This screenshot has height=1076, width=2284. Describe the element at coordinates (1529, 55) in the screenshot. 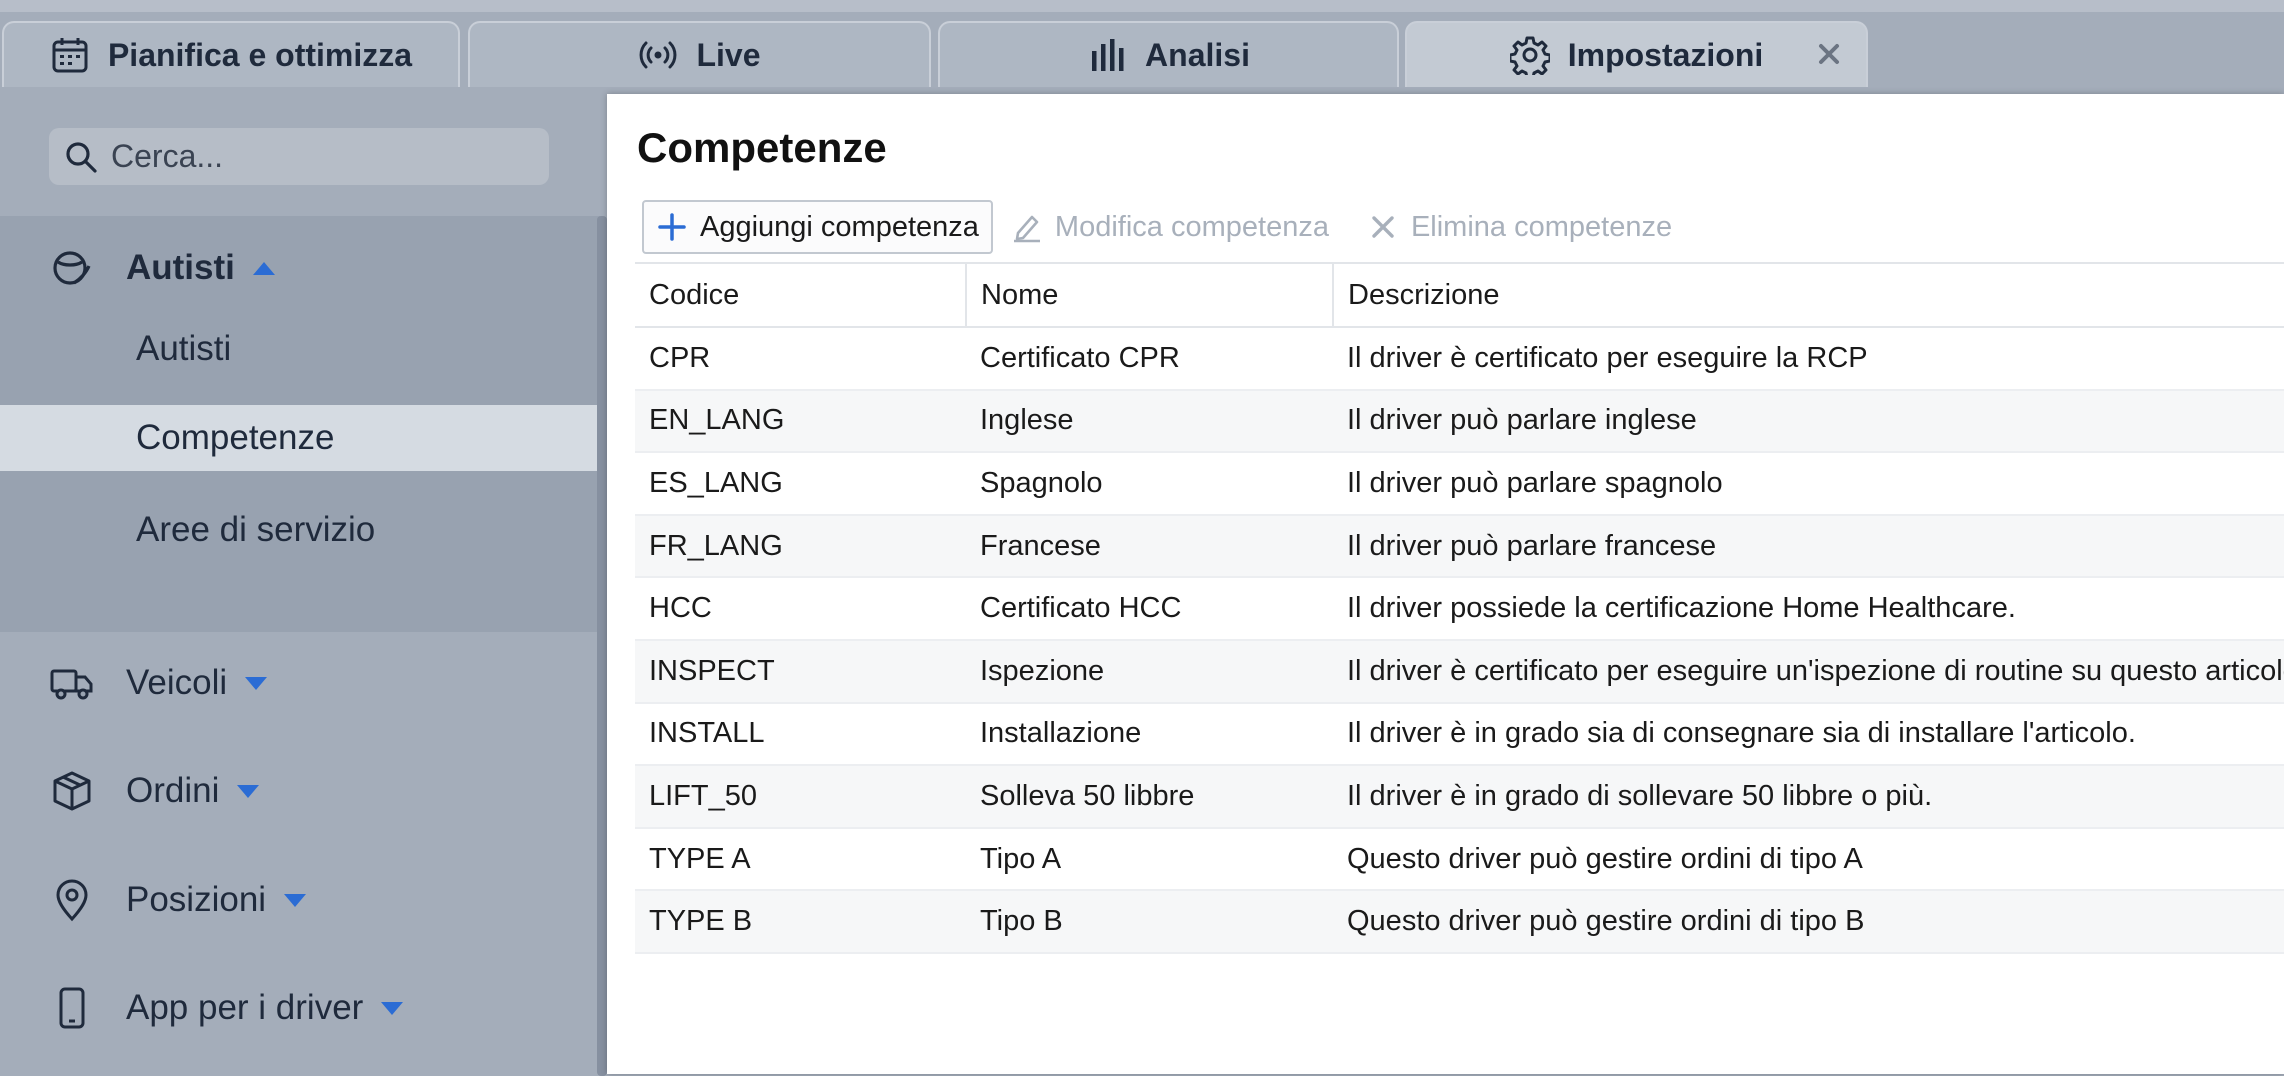

I see `gear-icon` at that location.